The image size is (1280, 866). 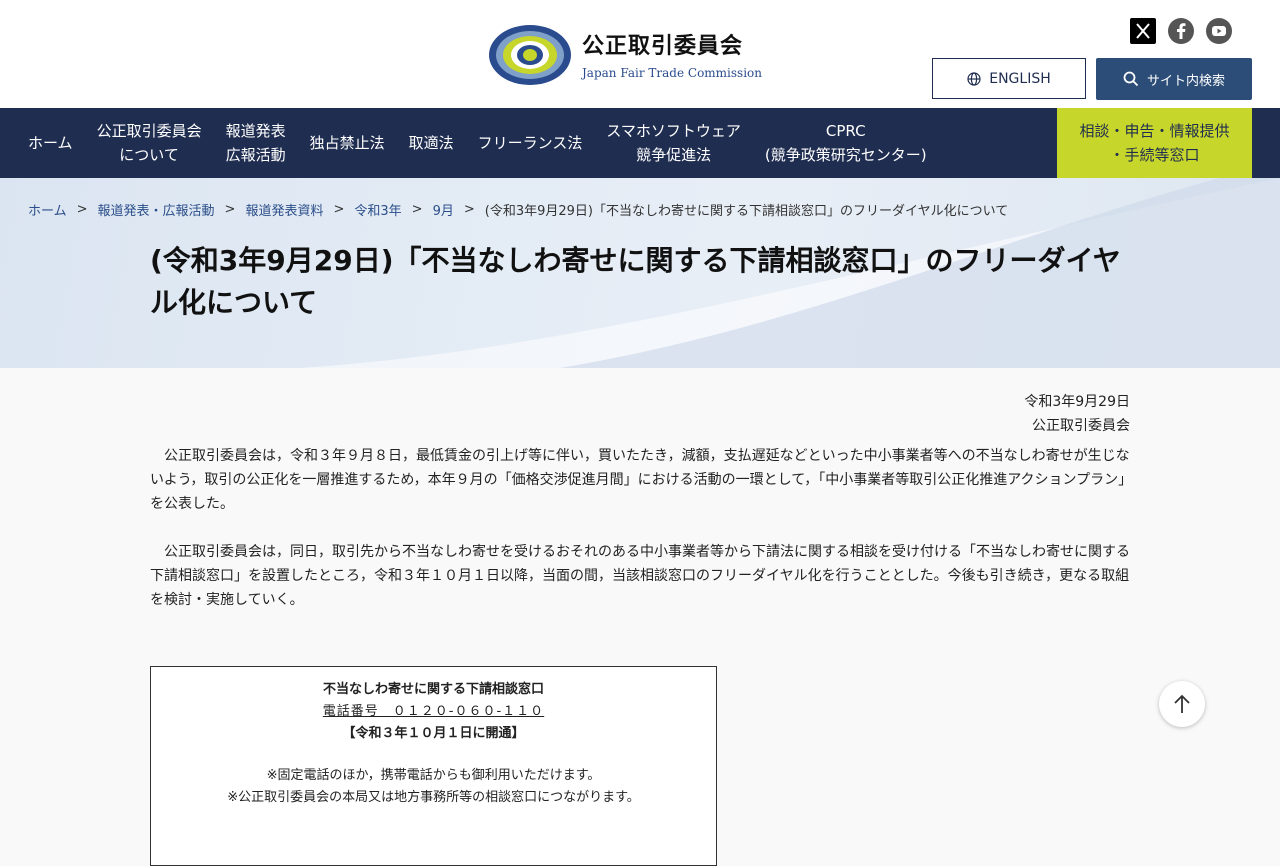 What do you see at coordinates (1154, 143) in the screenshot?
I see `nav-consultation-cta: 相談・申告・情報提供 ・手続等窓口` at bounding box center [1154, 143].